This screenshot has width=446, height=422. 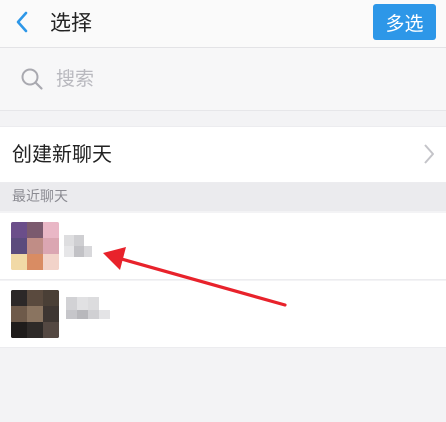 I want to click on top-bar: 选择 多选, so click(x=223, y=24).